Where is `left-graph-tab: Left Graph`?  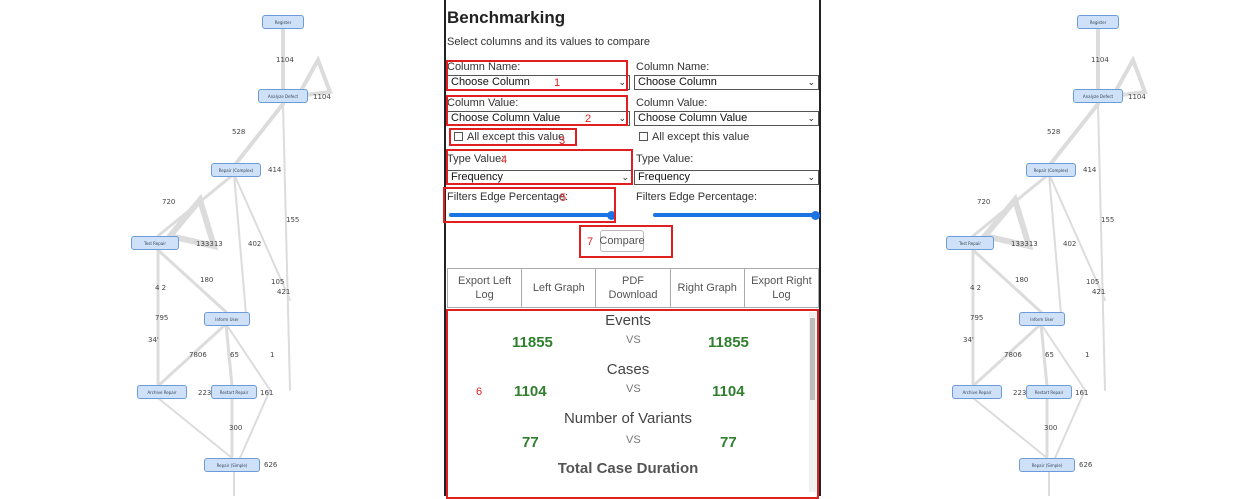
left-graph-tab: Left Graph is located at coordinates (558, 288).